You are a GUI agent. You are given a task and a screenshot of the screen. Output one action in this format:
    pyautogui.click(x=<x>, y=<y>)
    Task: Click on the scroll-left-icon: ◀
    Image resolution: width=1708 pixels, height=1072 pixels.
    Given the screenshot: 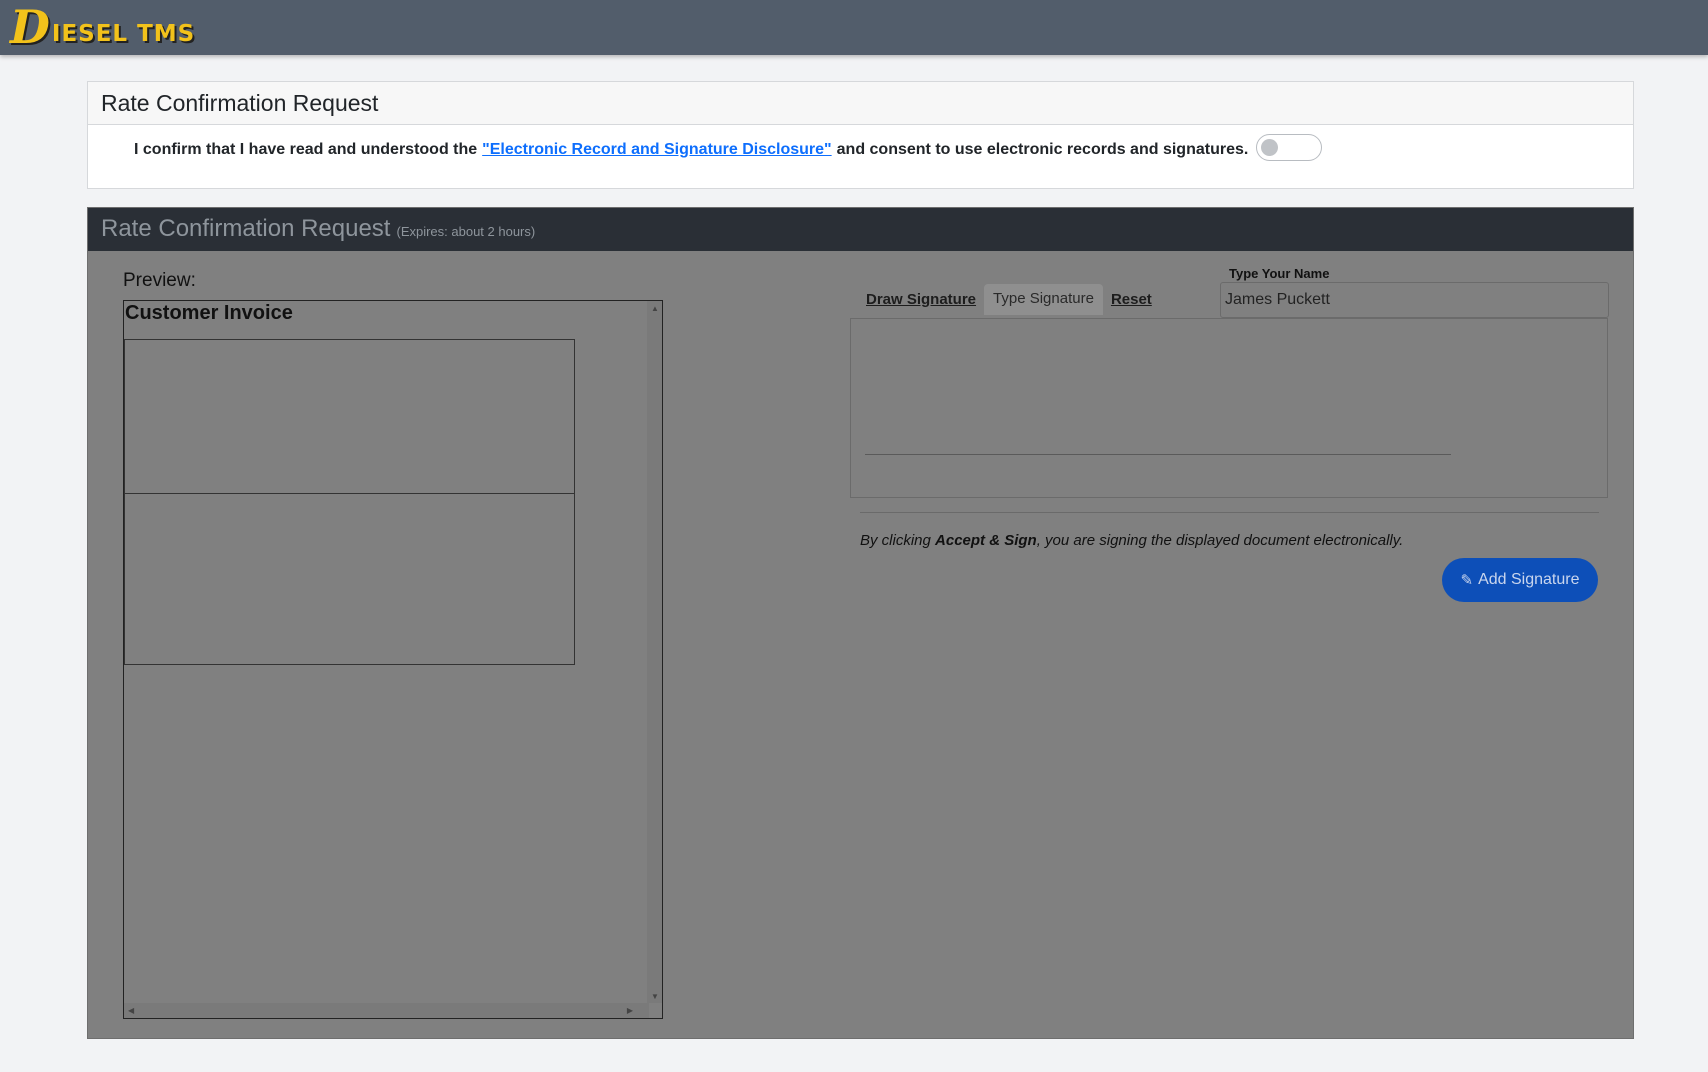 What is the action you would take?
    pyautogui.click(x=131, y=1011)
    